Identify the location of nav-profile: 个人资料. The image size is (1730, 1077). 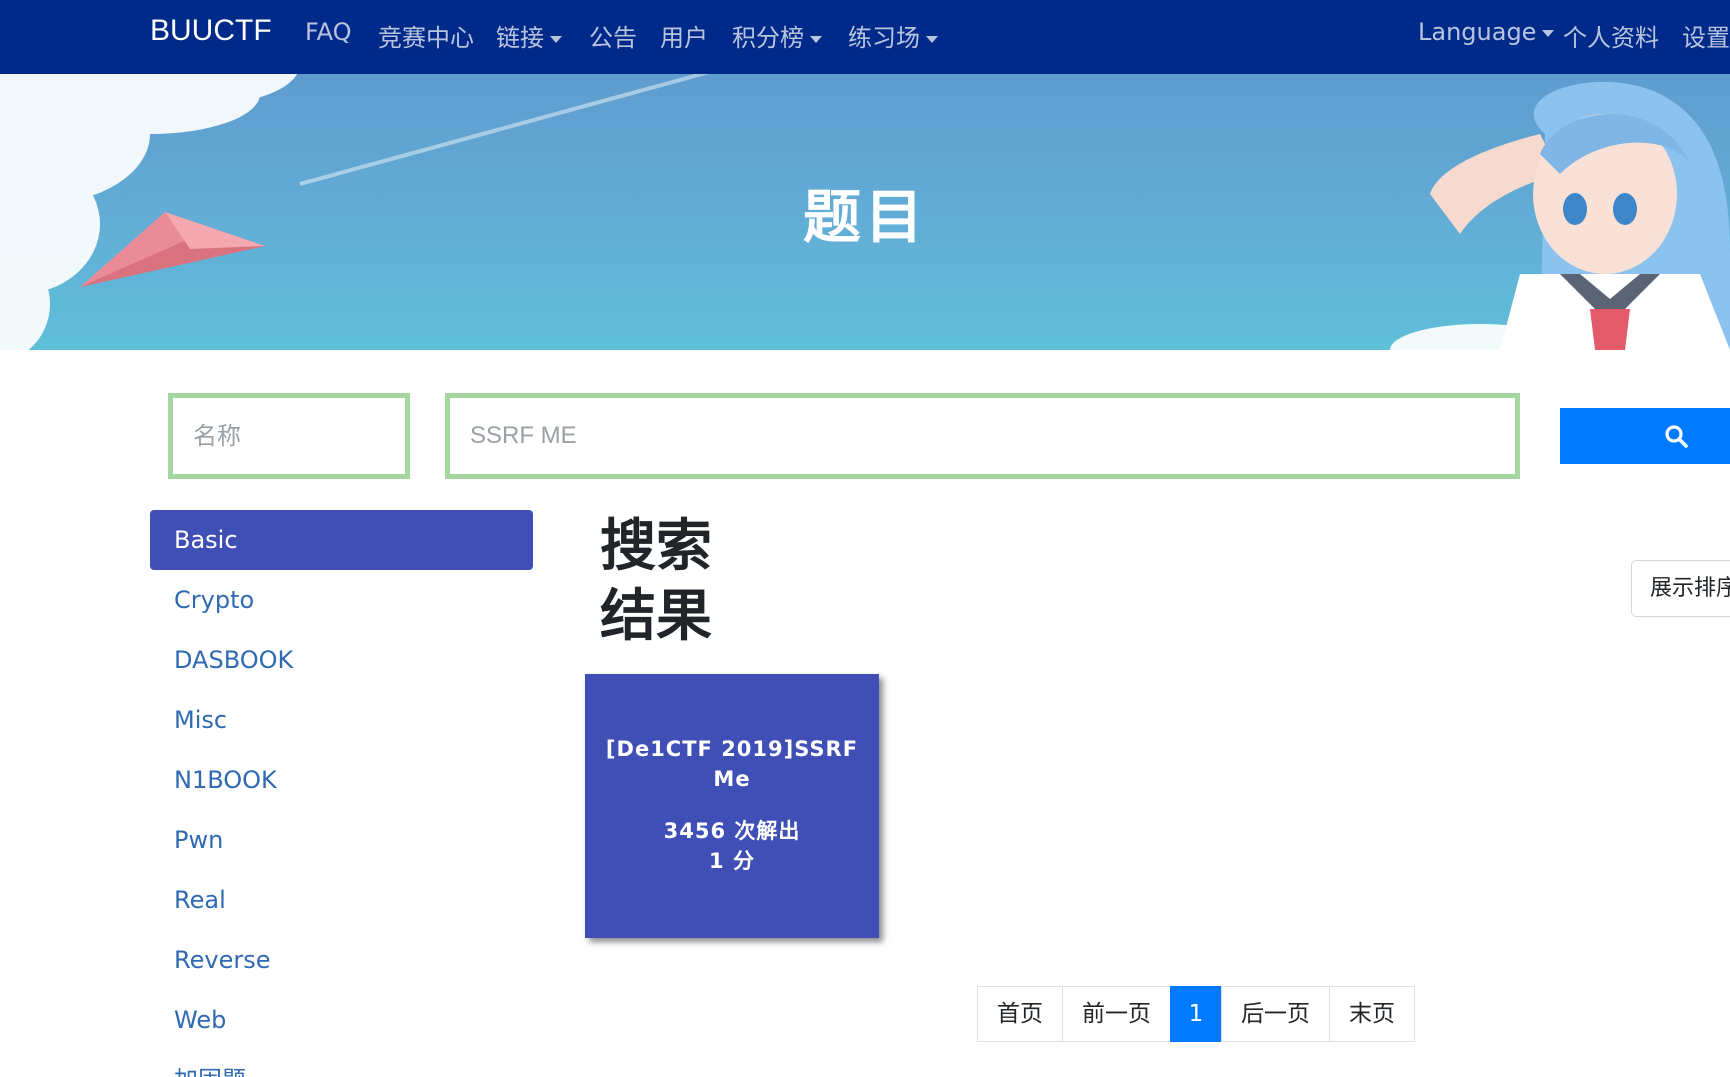
(1611, 35).